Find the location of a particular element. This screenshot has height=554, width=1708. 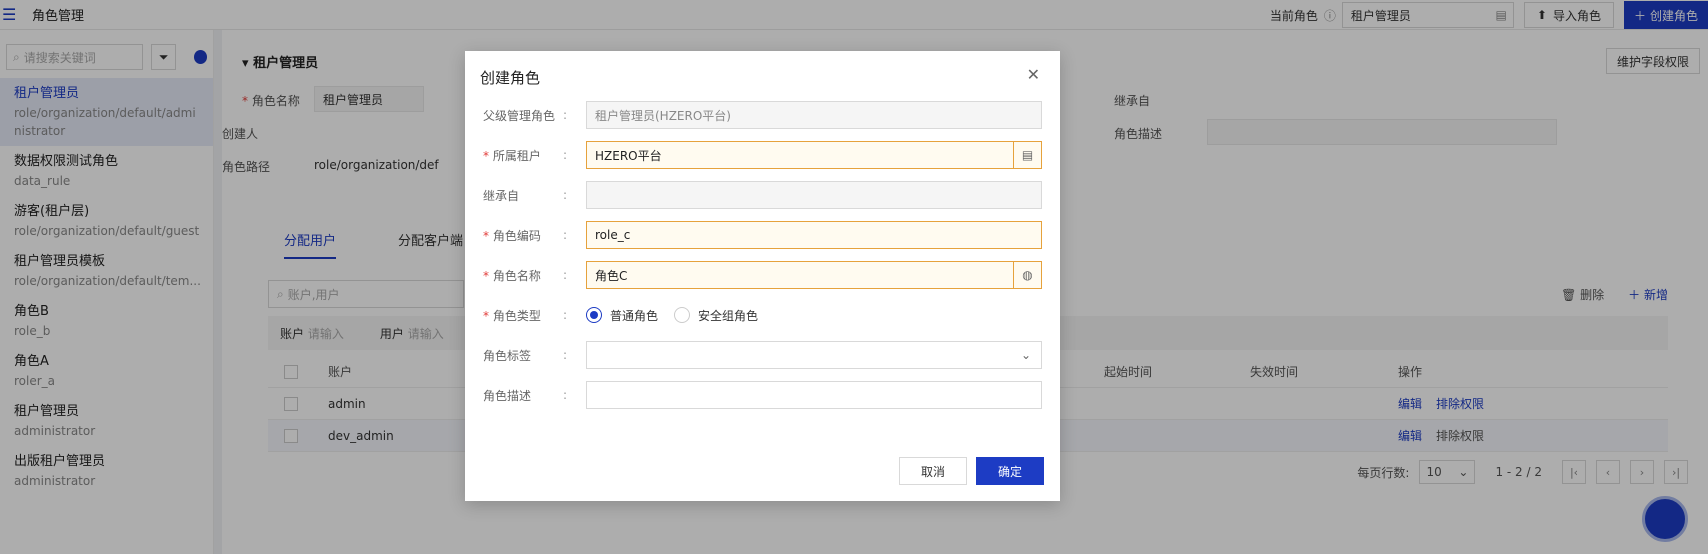

globe-icon: ◍ is located at coordinates (1027, 275).